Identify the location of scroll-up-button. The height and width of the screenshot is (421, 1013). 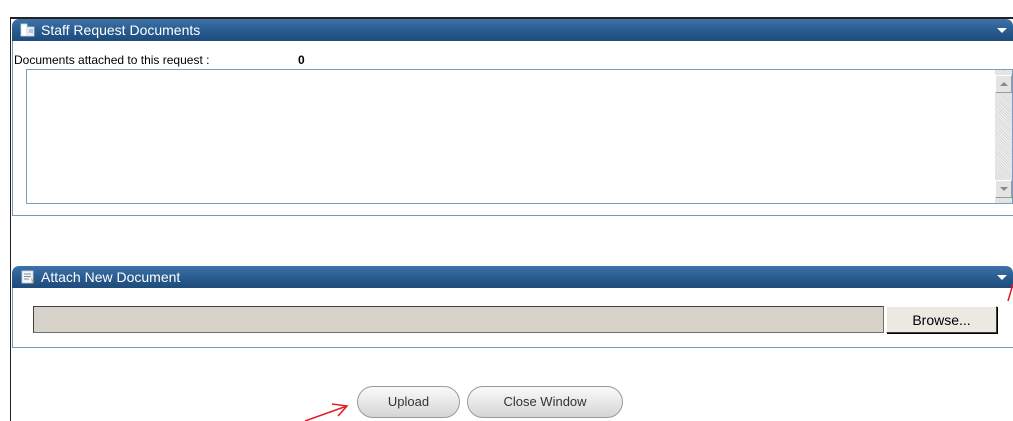
(1003, 84).